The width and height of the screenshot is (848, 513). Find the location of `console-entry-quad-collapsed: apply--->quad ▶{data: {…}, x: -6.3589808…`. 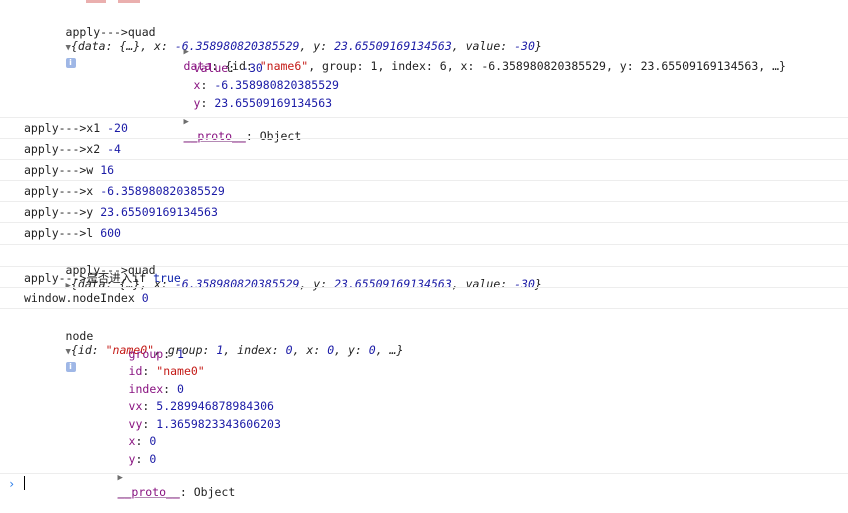

console-entry-quad-collapsed: apply--->quad ▶{data: {…}, x: -6.3589808… is located at coordinates (424, 267).